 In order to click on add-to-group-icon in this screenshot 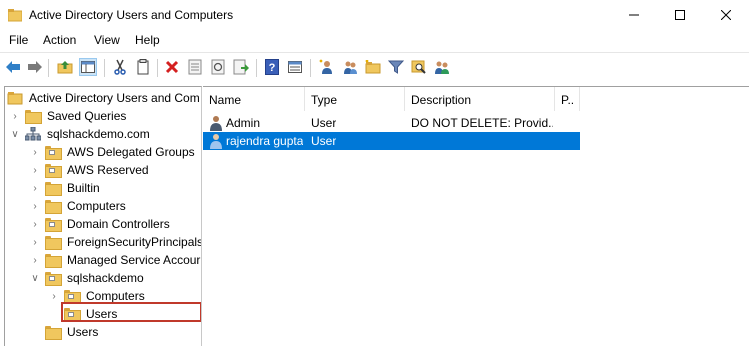, I will do `click(442, 67)`.